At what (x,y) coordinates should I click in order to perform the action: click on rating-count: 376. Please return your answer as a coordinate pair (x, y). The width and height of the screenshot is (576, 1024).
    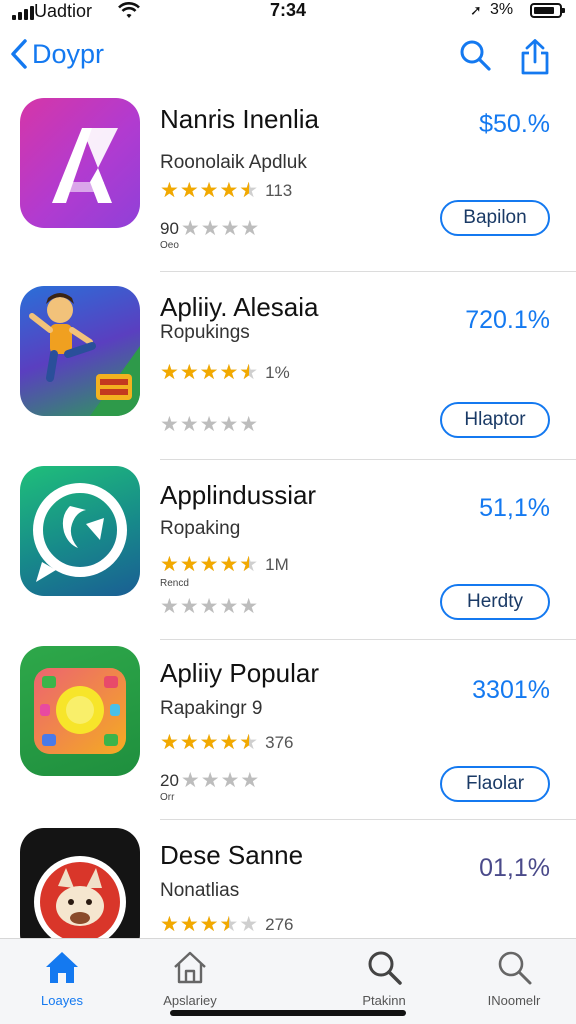
    Looking at the image, I should click on (279, 742).